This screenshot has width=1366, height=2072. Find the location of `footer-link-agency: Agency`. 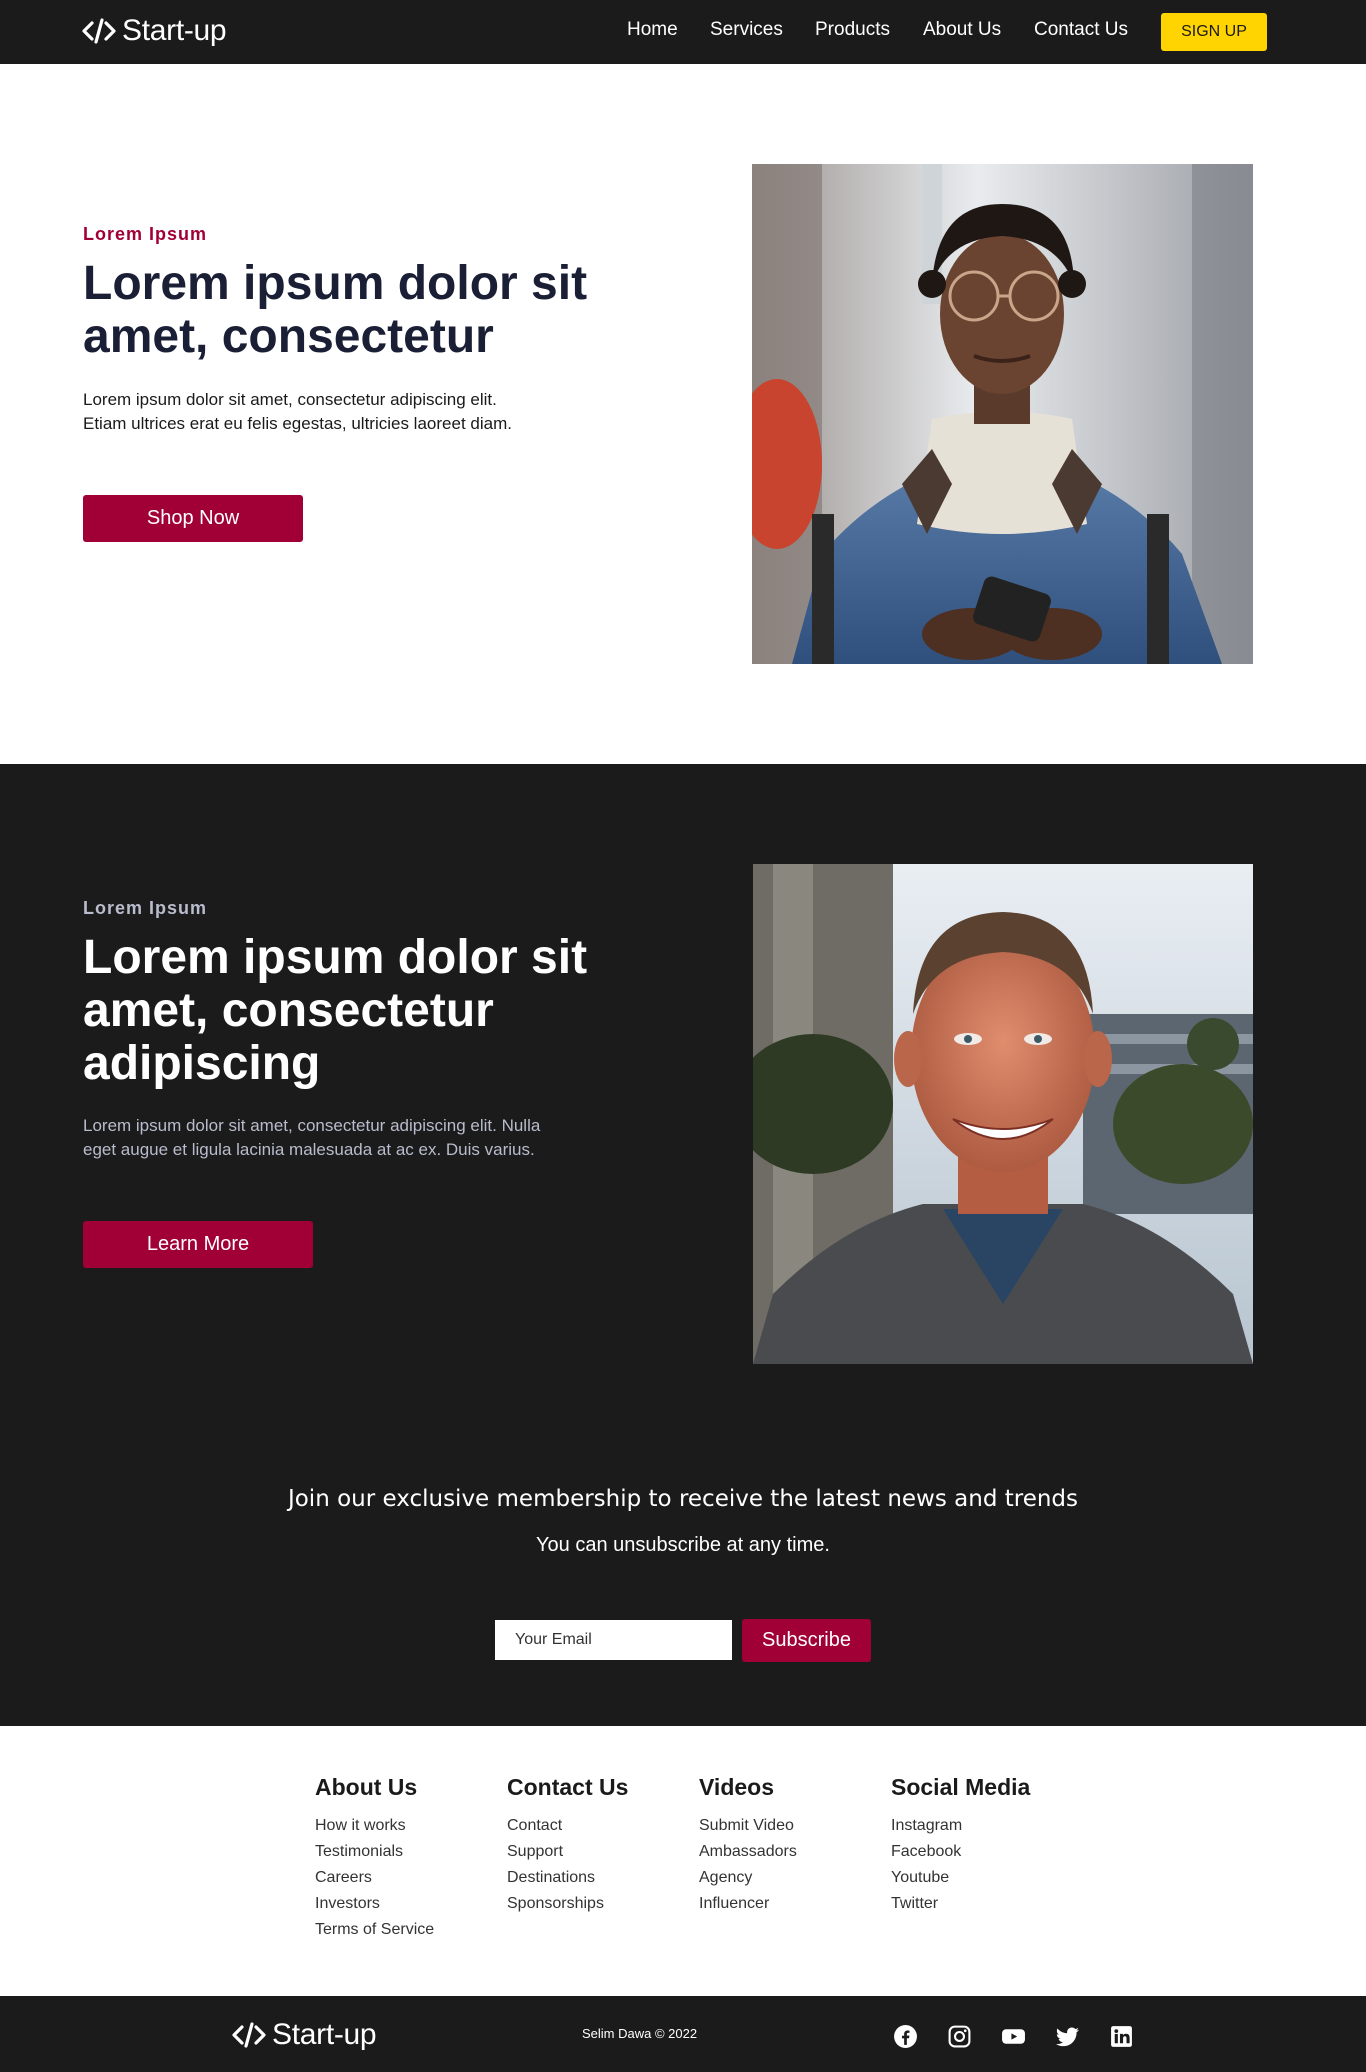

footer-link-agency: Agency is located at coordinates (794, 1878).